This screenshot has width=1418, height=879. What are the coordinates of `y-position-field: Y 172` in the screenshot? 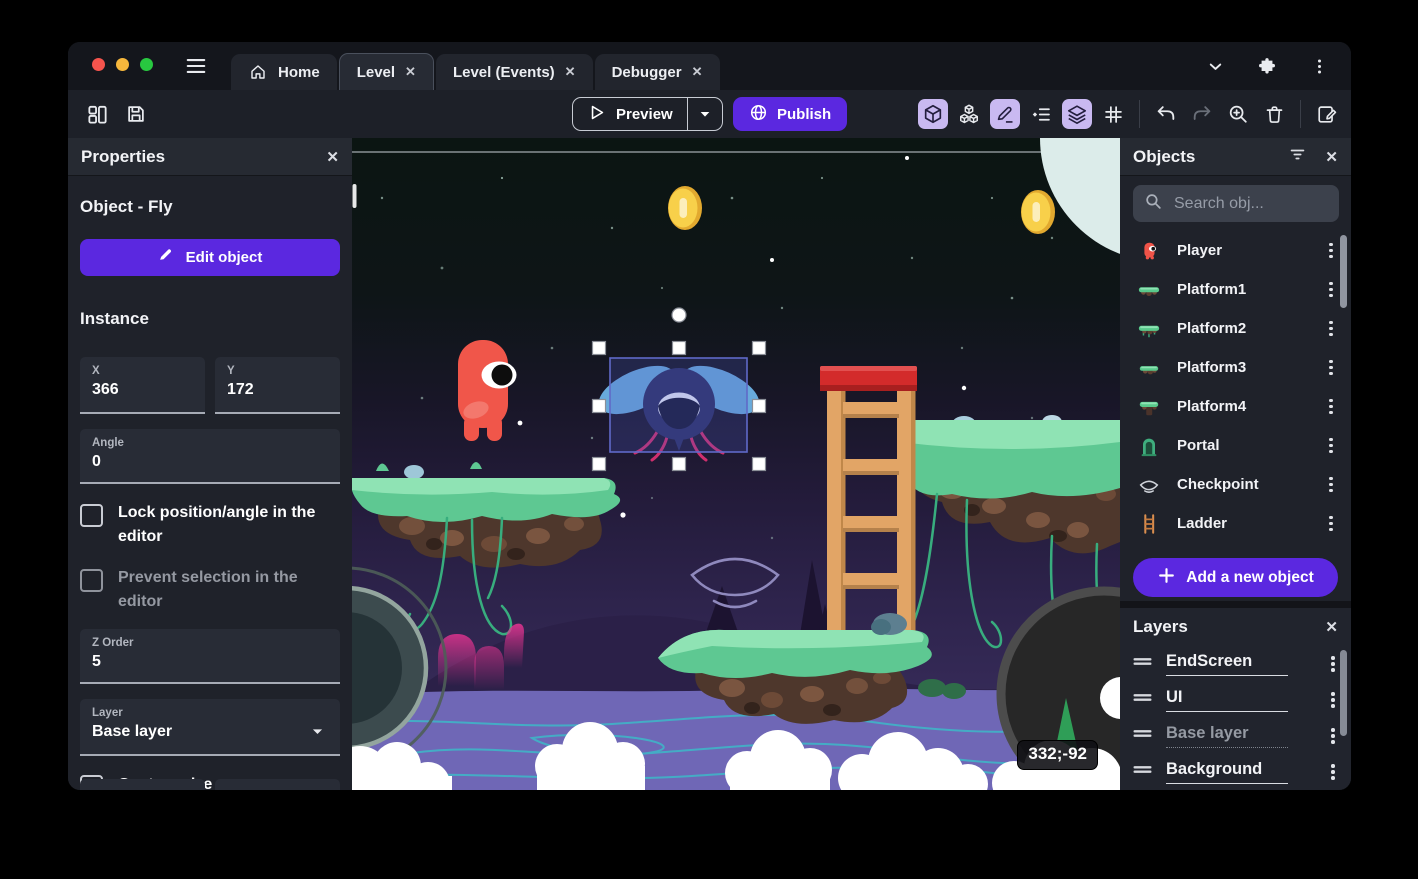 It's located at (277, 385).